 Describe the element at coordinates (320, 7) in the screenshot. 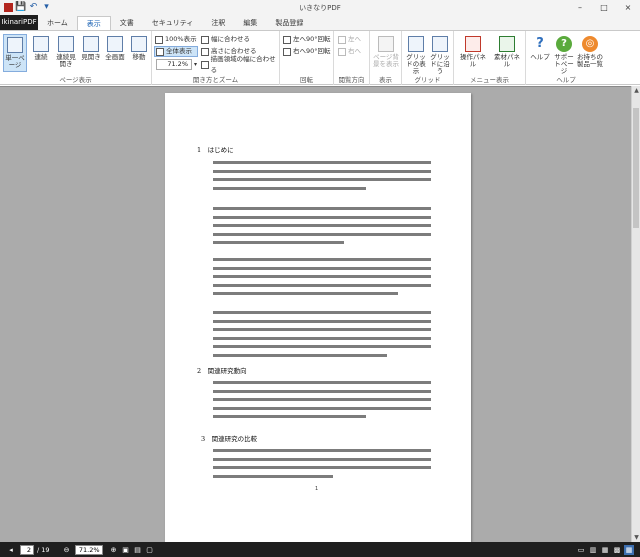

I see `title-bar: 💾 ↶ ▾ いきなりPDF – □ ×` at that location.